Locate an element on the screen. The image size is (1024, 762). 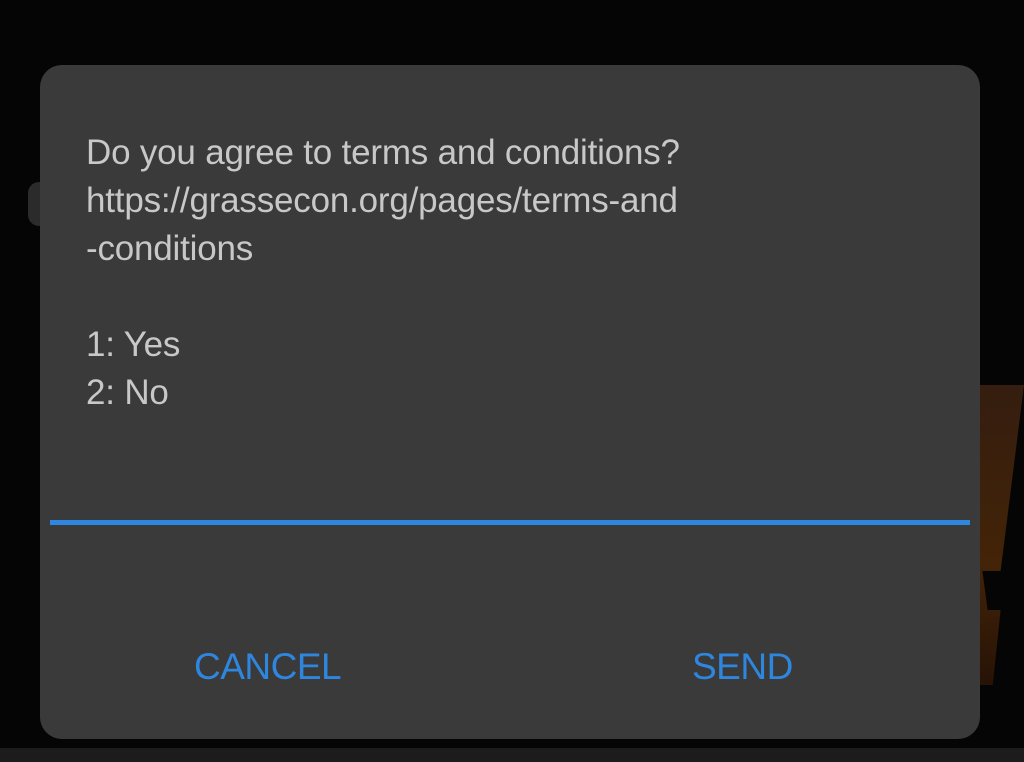
option-yes: 1: Yes is located at coordinates (133, 344).